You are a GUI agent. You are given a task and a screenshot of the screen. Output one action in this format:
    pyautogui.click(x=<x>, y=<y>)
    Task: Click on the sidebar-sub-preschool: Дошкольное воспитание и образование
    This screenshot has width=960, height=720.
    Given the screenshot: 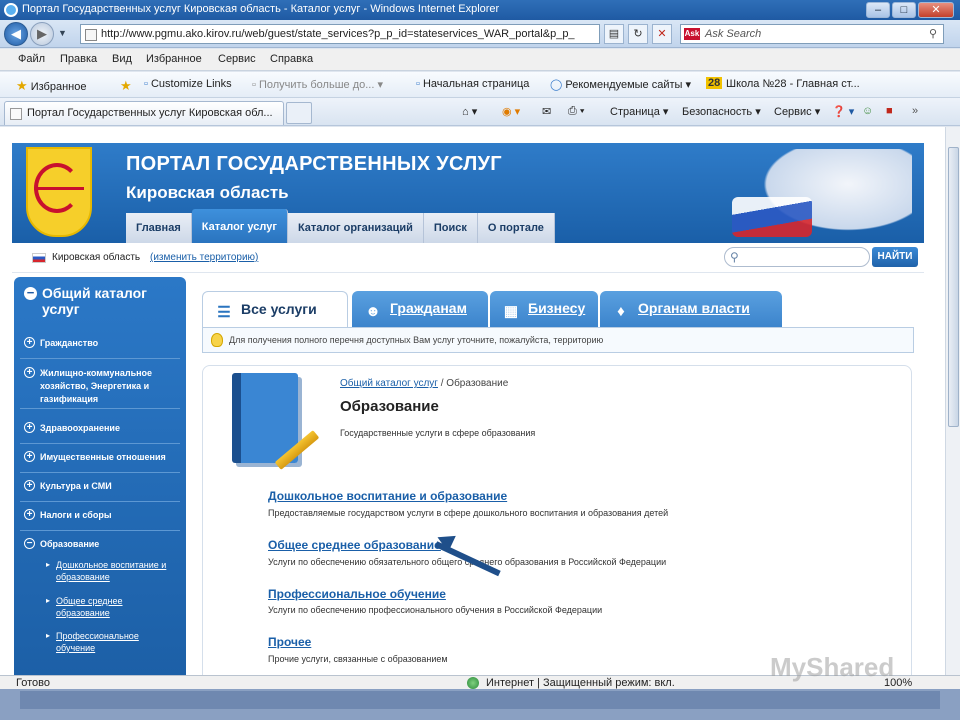 What is the action you would take?
    pyautogui.click(x=112, y=571)
    